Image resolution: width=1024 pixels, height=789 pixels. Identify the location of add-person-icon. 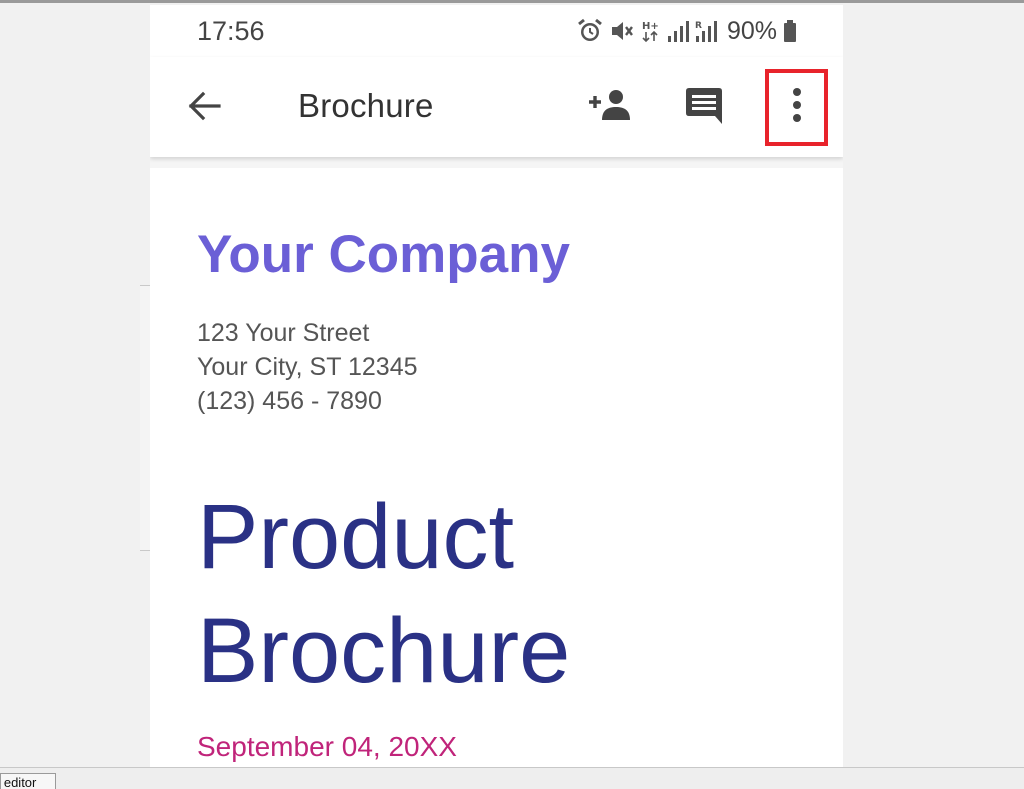
(610, 107).